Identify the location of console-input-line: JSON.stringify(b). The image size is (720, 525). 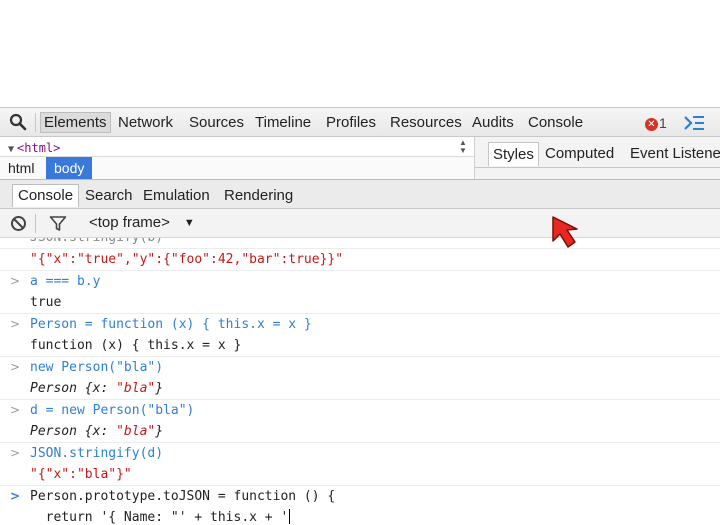
(360, 243).